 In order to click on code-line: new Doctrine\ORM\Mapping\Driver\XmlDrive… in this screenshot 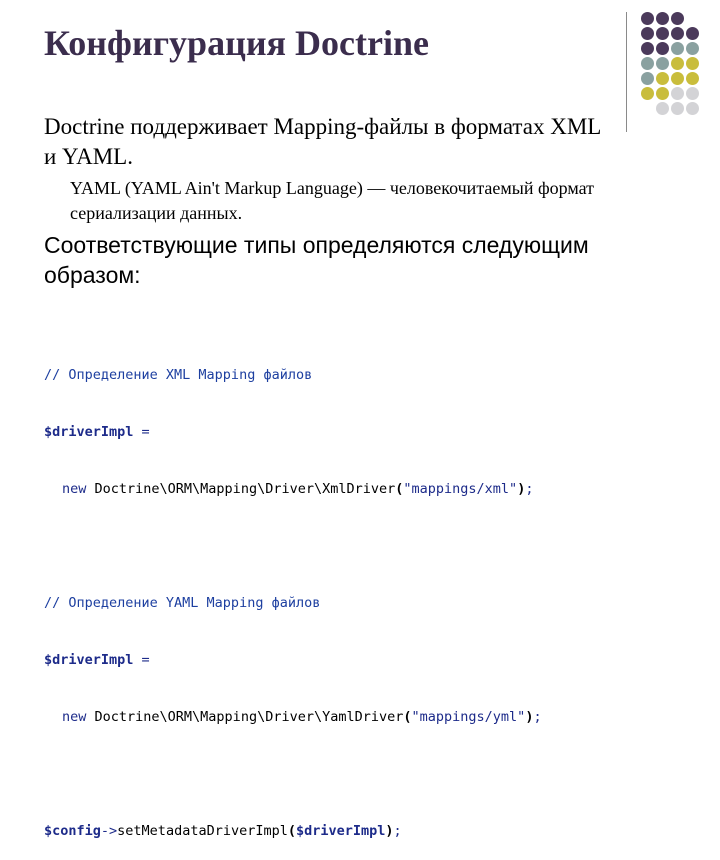, I will do `click(293, 489)`.